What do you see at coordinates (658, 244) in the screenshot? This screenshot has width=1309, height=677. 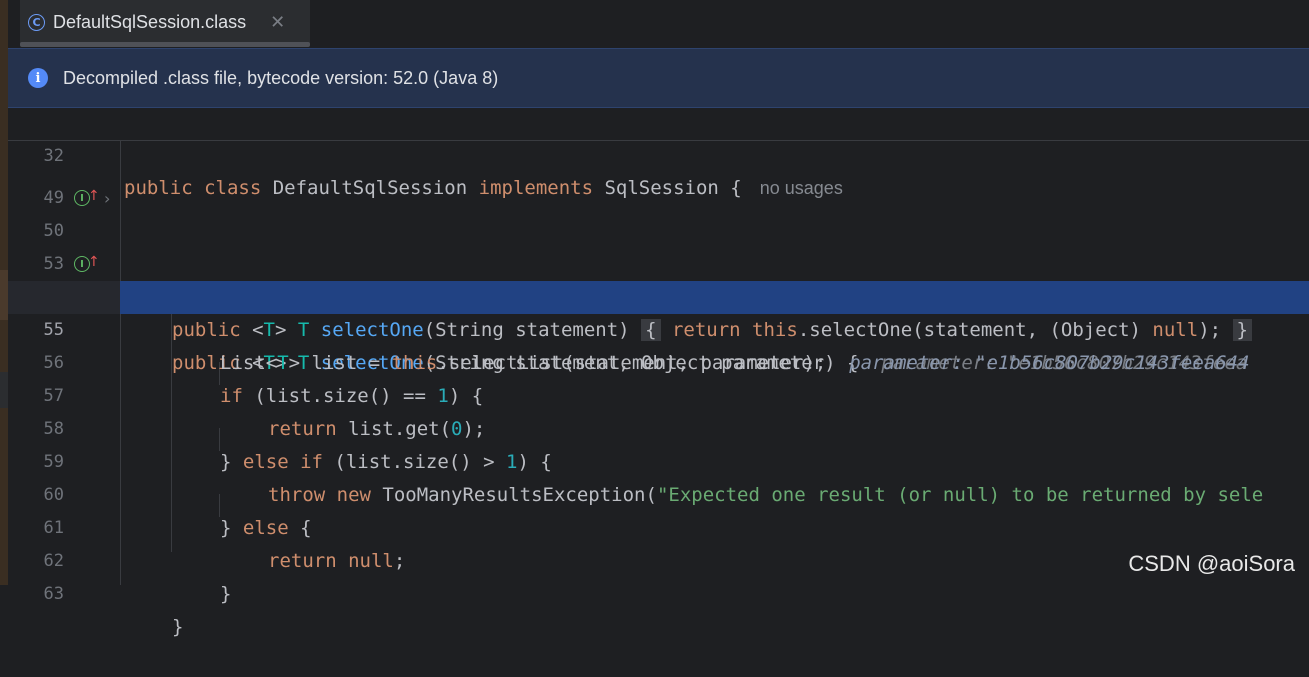 I see `code-line: 53` at bounding box center [658, 244].